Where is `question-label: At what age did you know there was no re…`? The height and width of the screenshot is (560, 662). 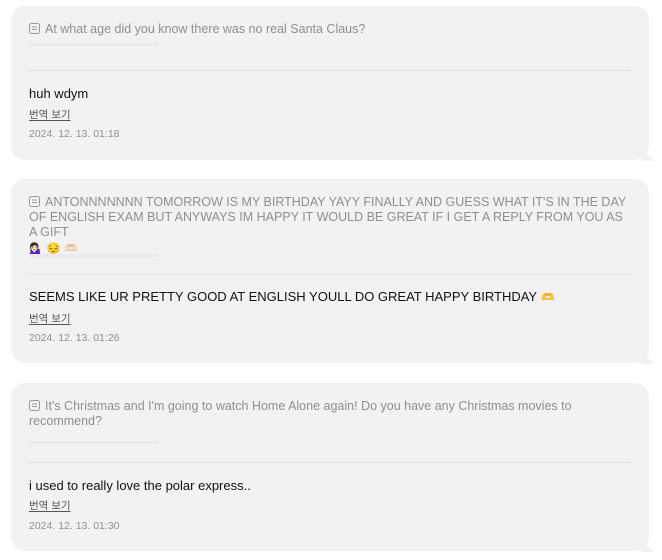 question-label: At what age did you know there was no re… is located at coordinates (205, 29).